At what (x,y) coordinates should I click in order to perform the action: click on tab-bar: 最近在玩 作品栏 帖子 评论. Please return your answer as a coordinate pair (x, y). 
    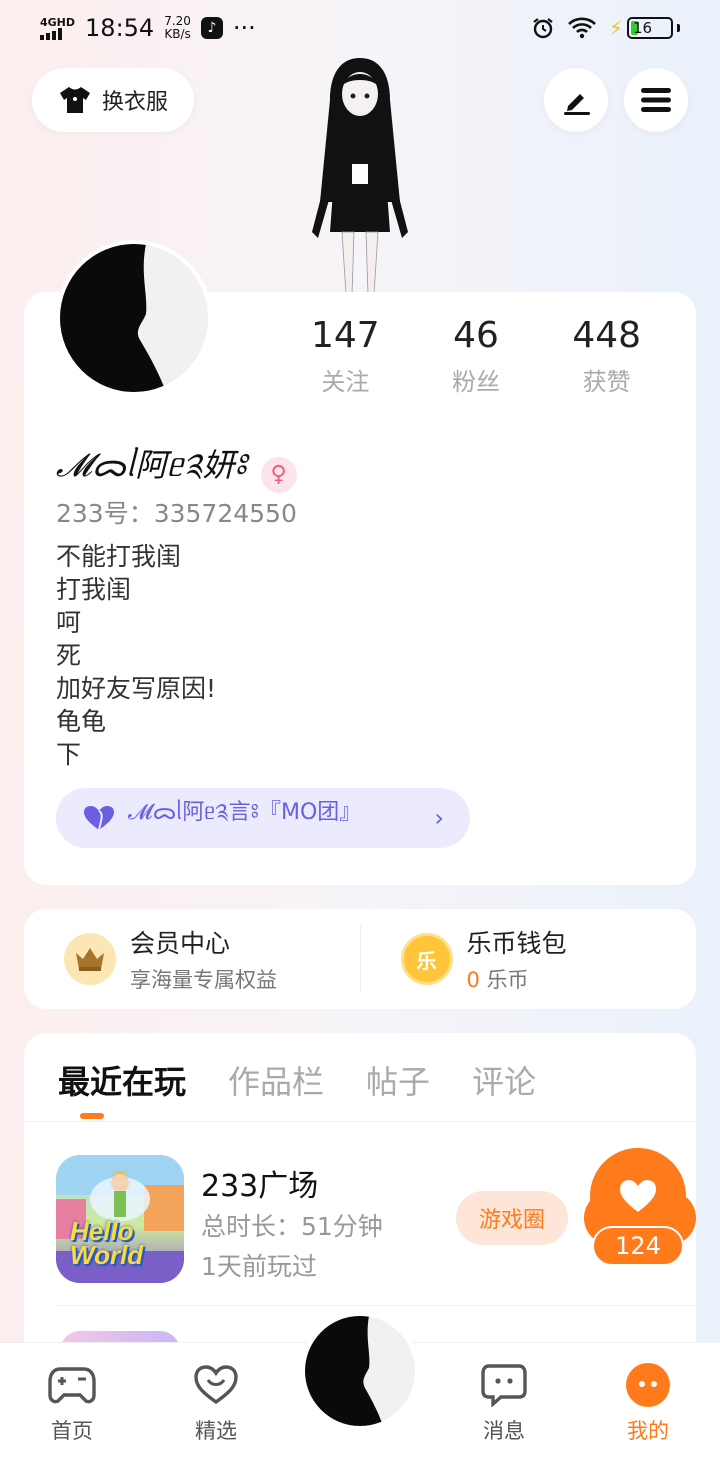
    Looking at the image, I should click on (297, 1089).